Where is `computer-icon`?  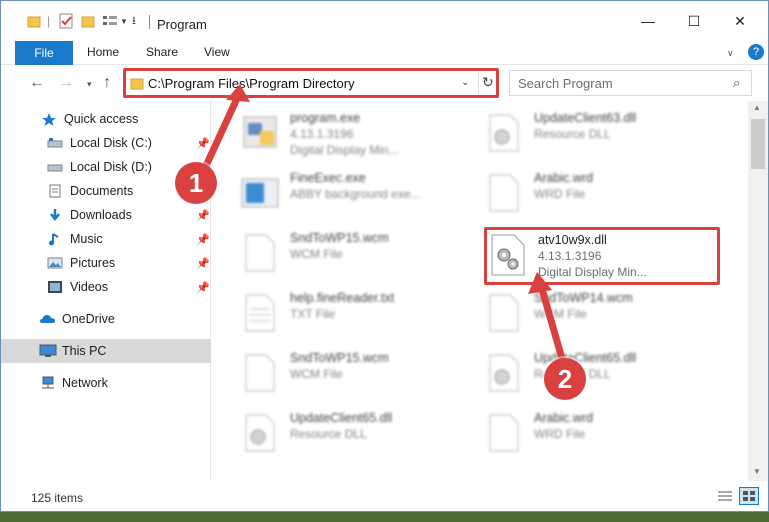
computer-icon is located at coordinates (48, 351).